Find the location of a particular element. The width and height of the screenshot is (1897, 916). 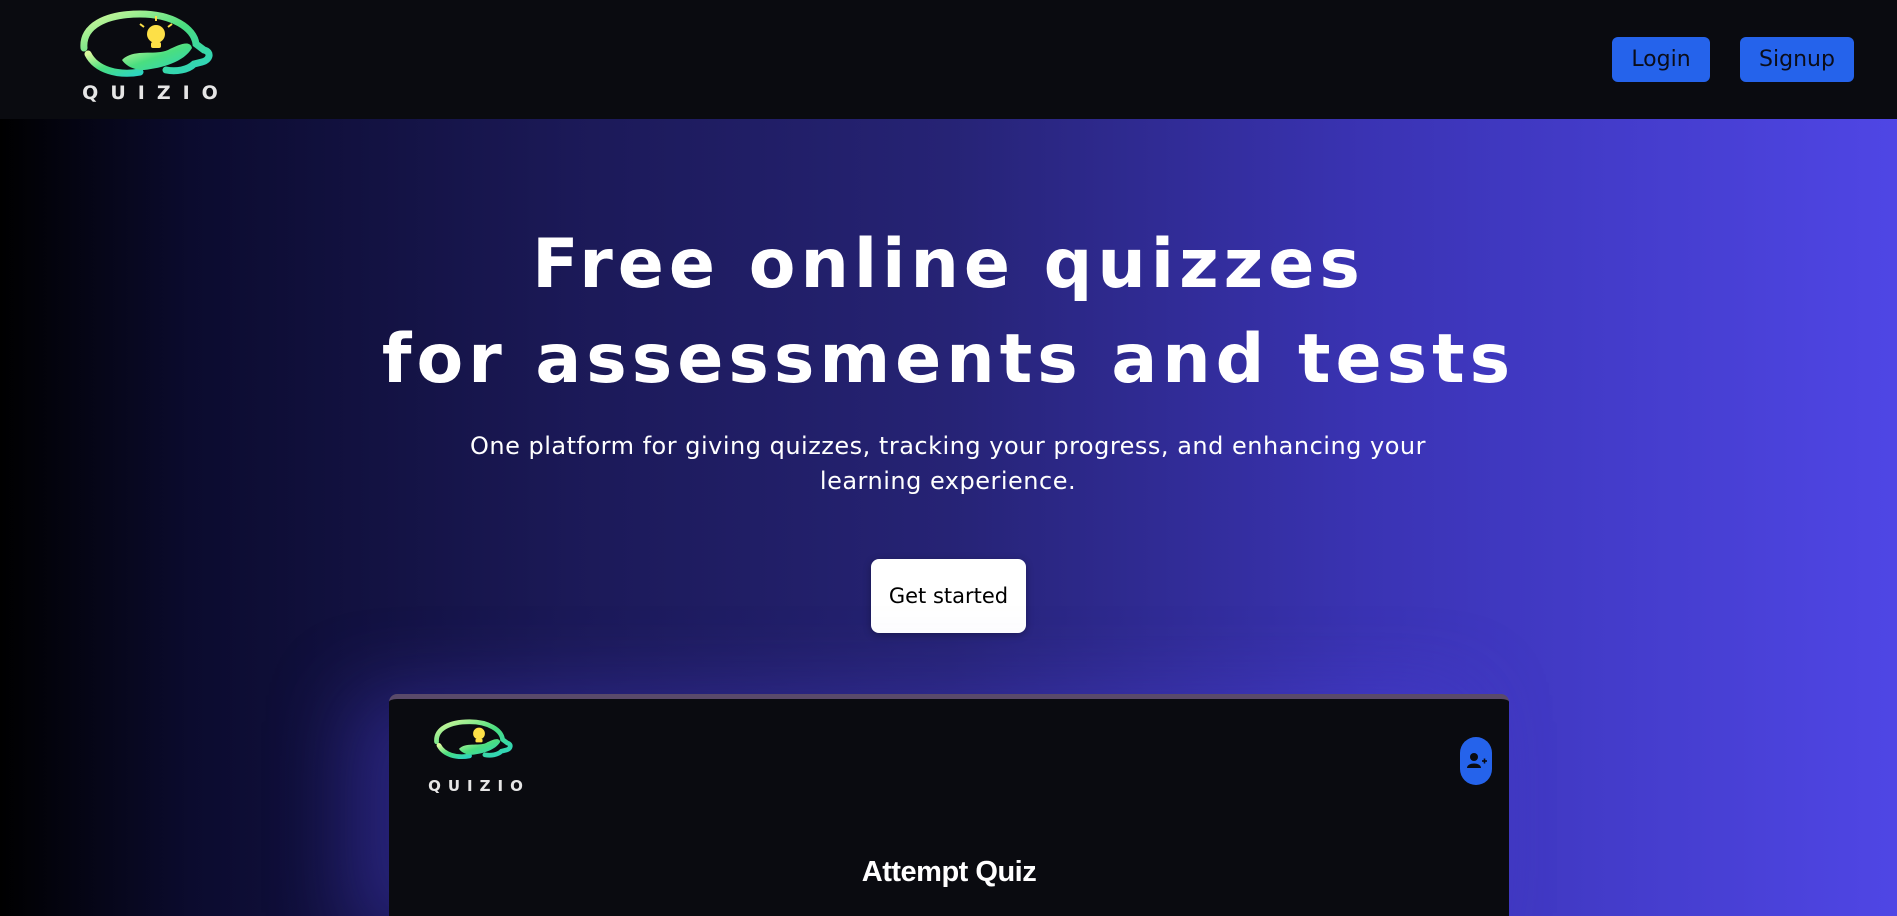

hero-title-line-1: Free online quizzes is located at coordinates (948, 264).